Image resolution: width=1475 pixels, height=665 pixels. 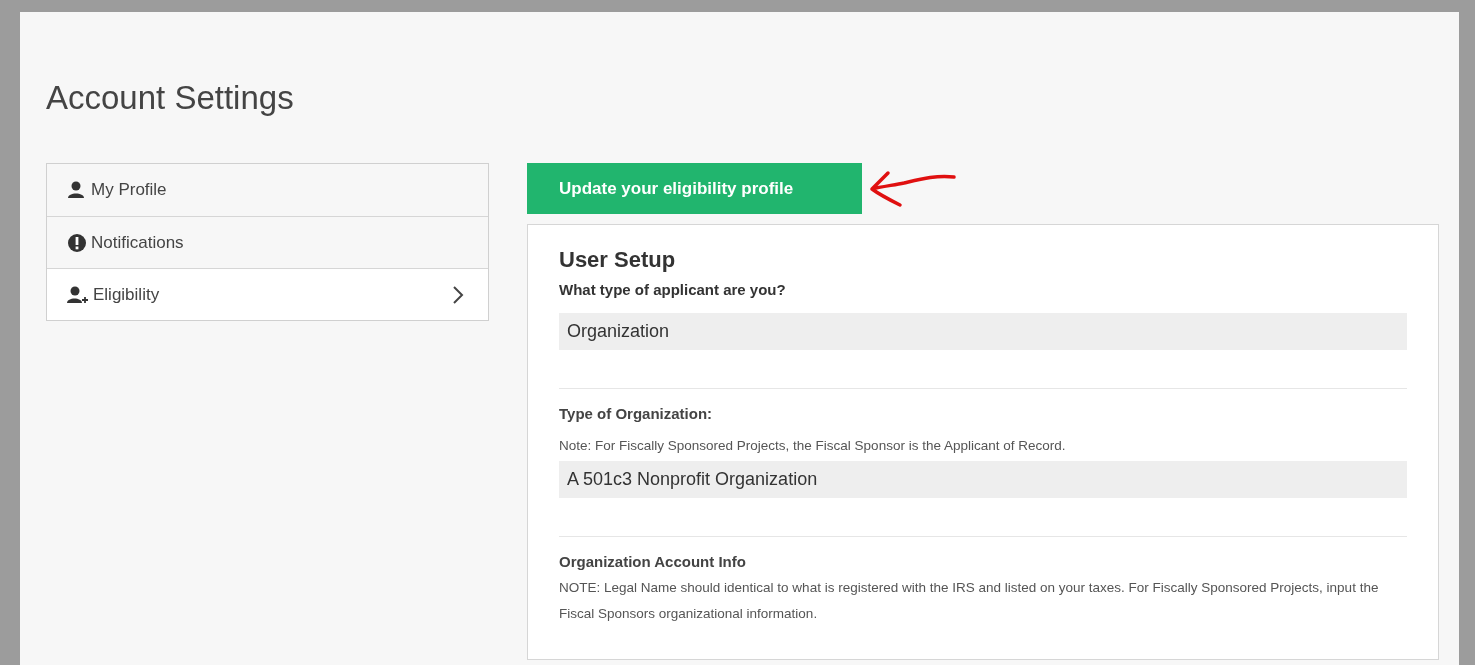 I want to click on field-note: Note: For Fiscally Sponsored Projects, the Fiscal Sponsor is the Applicant of Record., so click(x=813, y=446).